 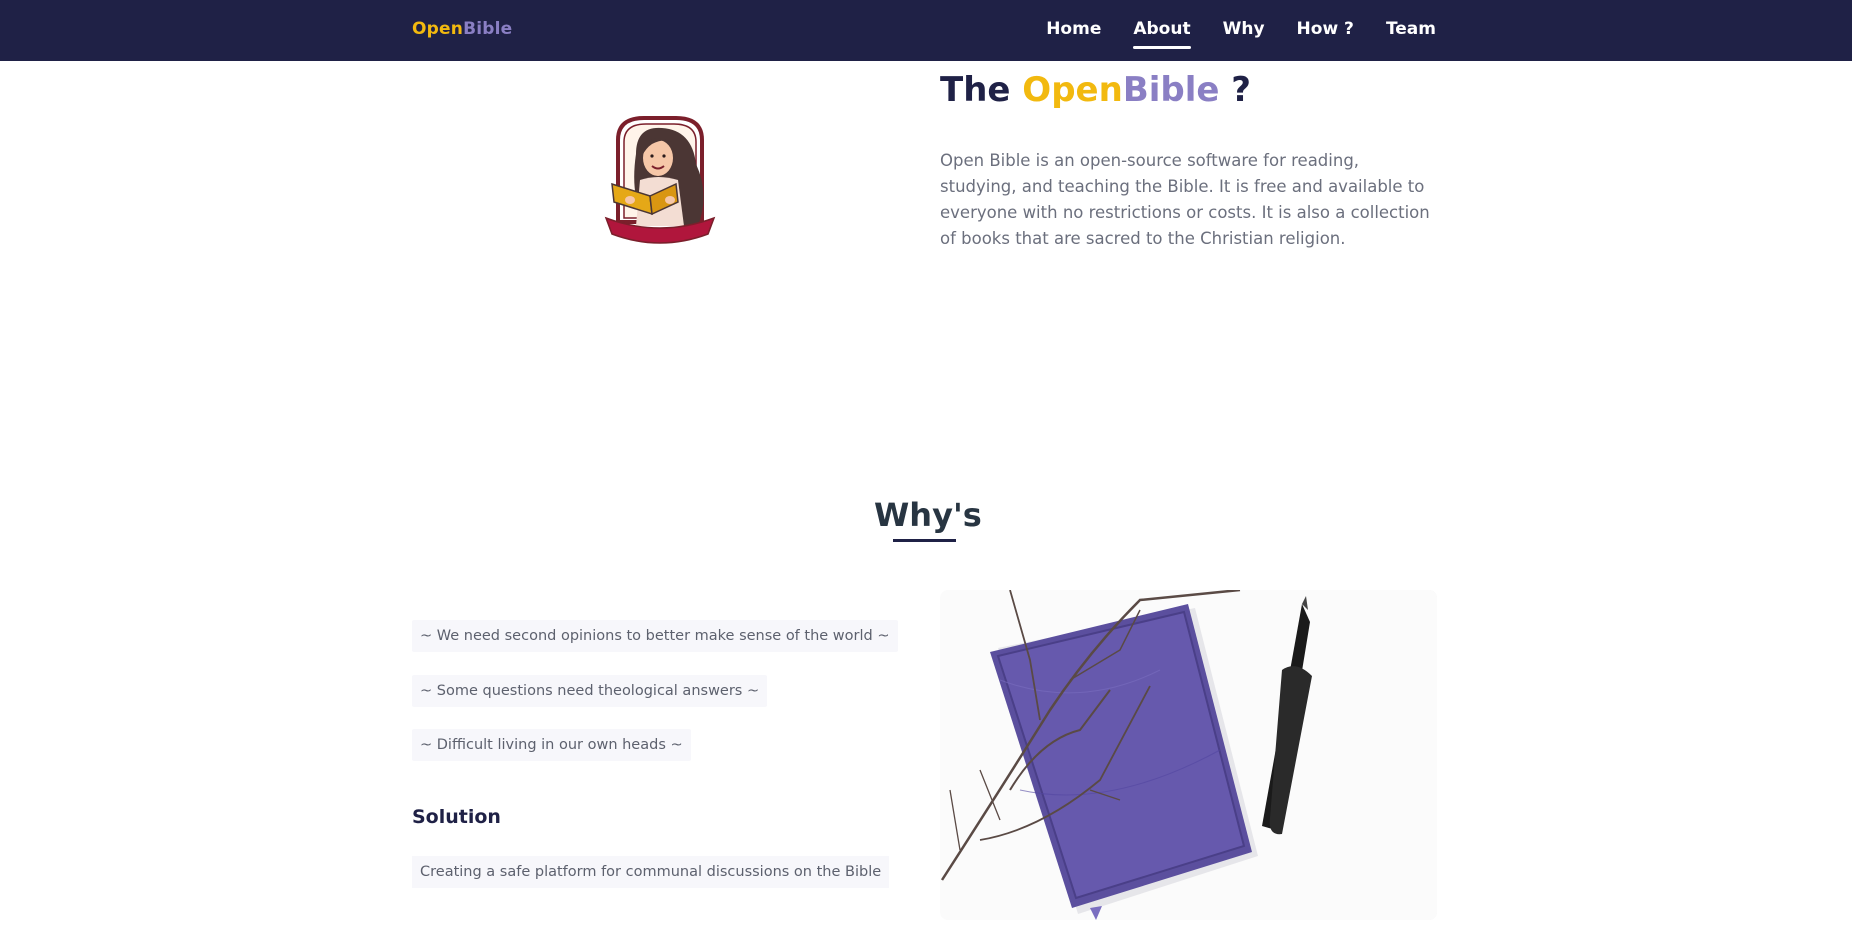 I want to click on nav-link-how: How ?, so click(x=1325, y=34).